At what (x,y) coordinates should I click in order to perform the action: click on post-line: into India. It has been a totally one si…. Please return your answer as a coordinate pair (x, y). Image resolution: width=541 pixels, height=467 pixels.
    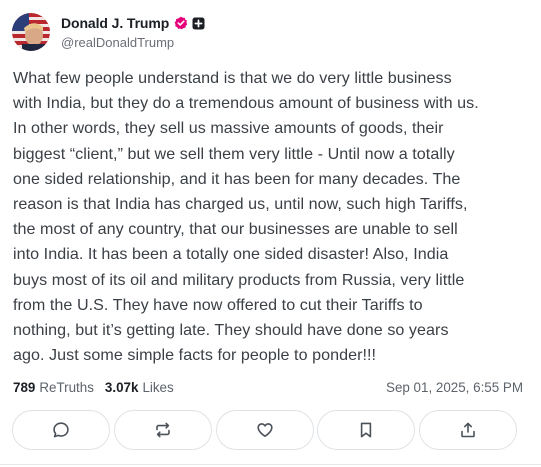
    Looking at the image, I should click on (231, 254).